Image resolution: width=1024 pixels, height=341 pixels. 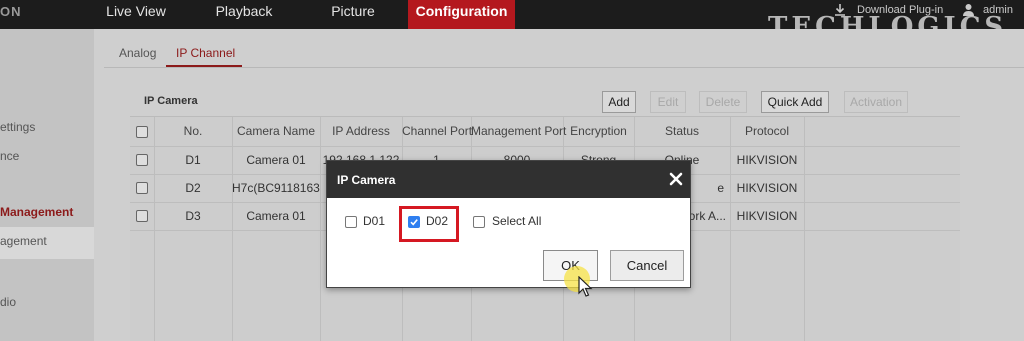 I want to click on ip-camera-dialog: IP Camera D01 D02 Select All OK Cancel, so click(x=508, y=224).